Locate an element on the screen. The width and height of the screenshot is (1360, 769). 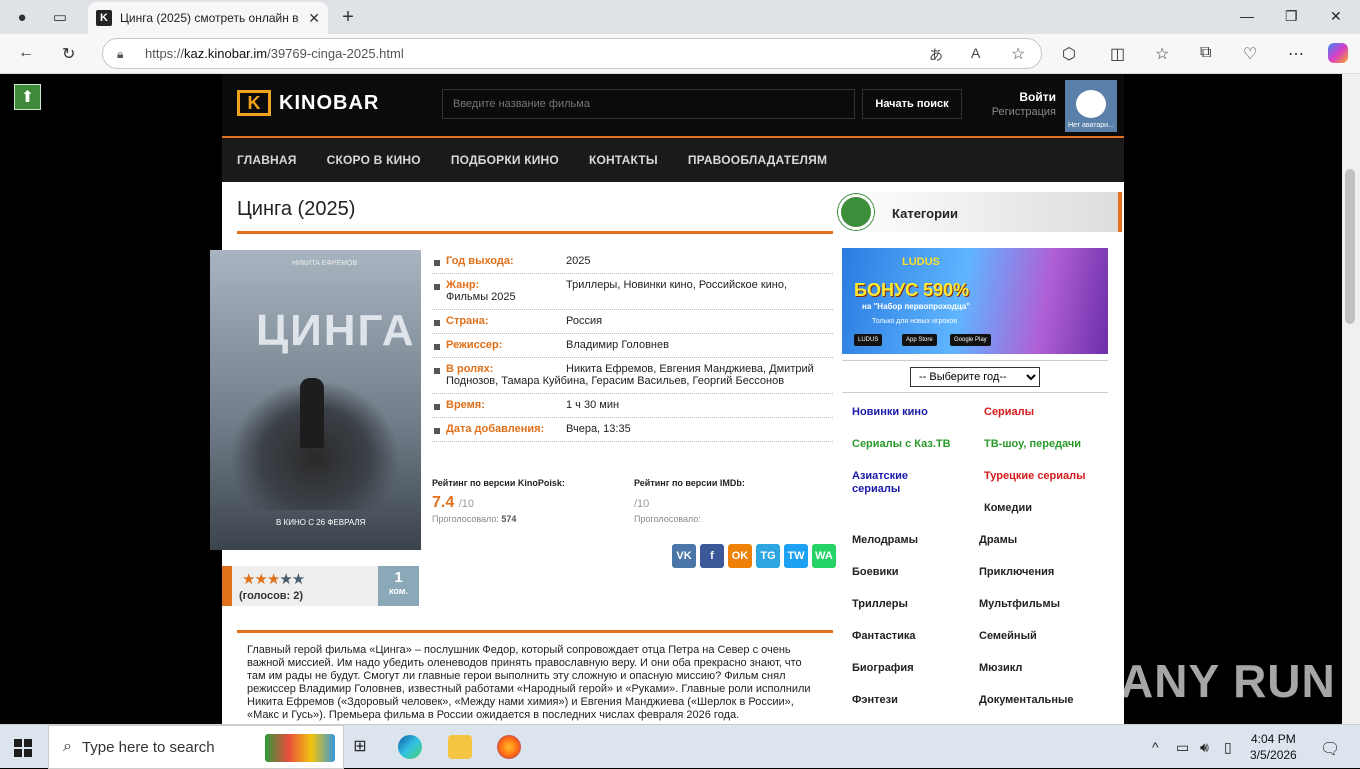
notifications-icon: 🗨︎ is located at coordinates (1330, 749).